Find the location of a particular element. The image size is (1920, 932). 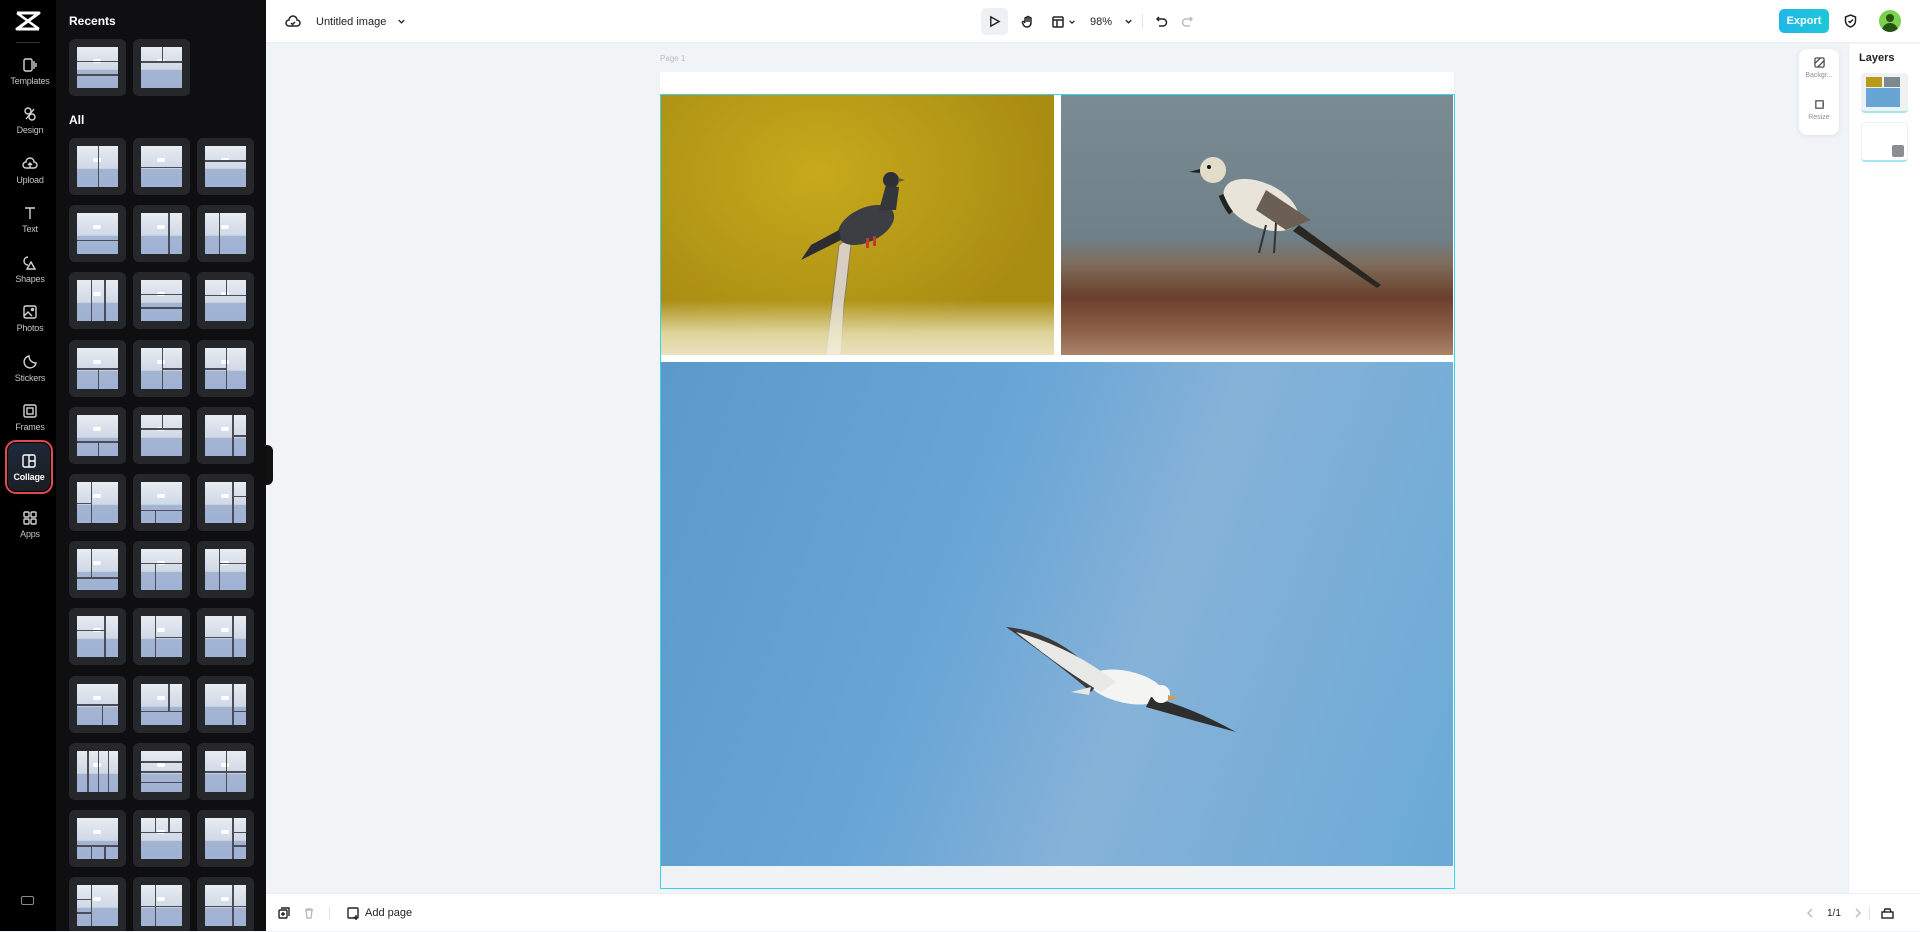

rail-item-collage: Collage is located at coordinates (29, 467).